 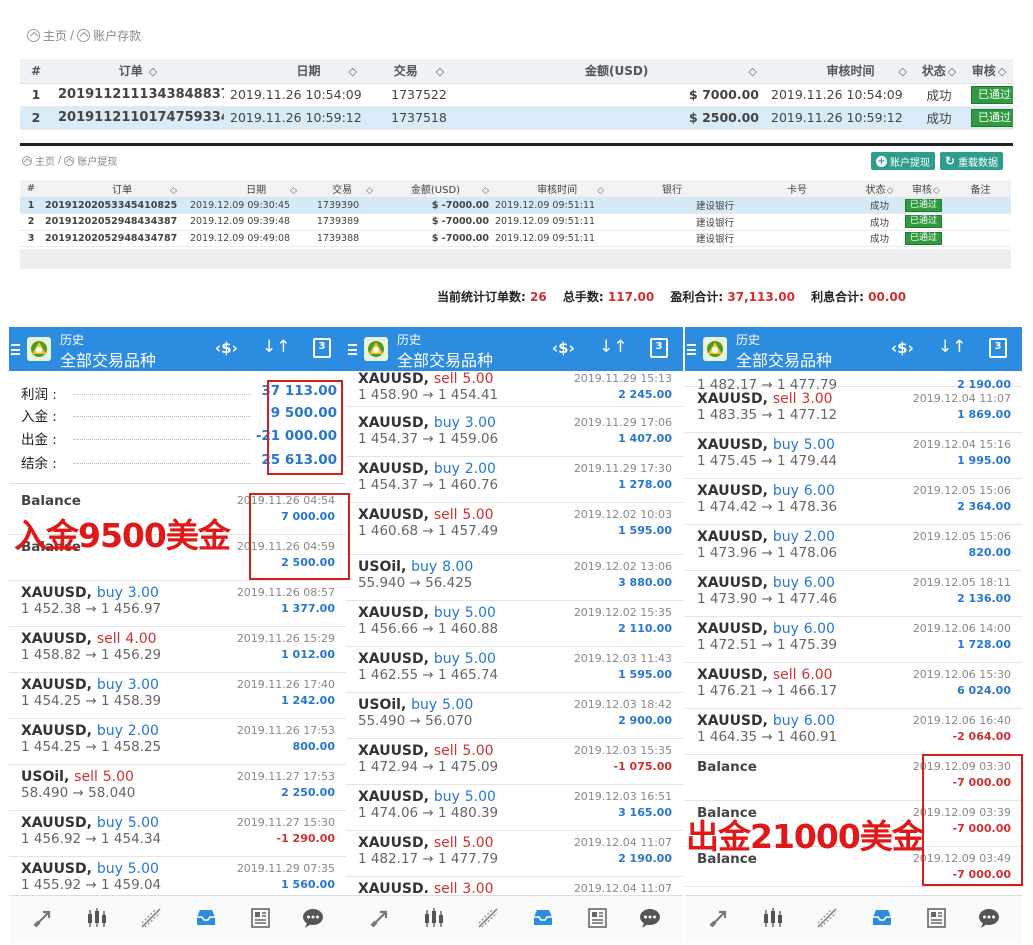 What do you see at coordinates (903, 161) in the screenshot?
I see `withdraw-button: + 账户提现` at bounding box center [903, 161].